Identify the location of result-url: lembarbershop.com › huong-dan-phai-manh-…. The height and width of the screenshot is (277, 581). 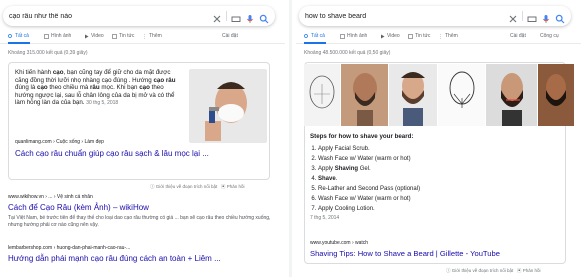
(143, 248).